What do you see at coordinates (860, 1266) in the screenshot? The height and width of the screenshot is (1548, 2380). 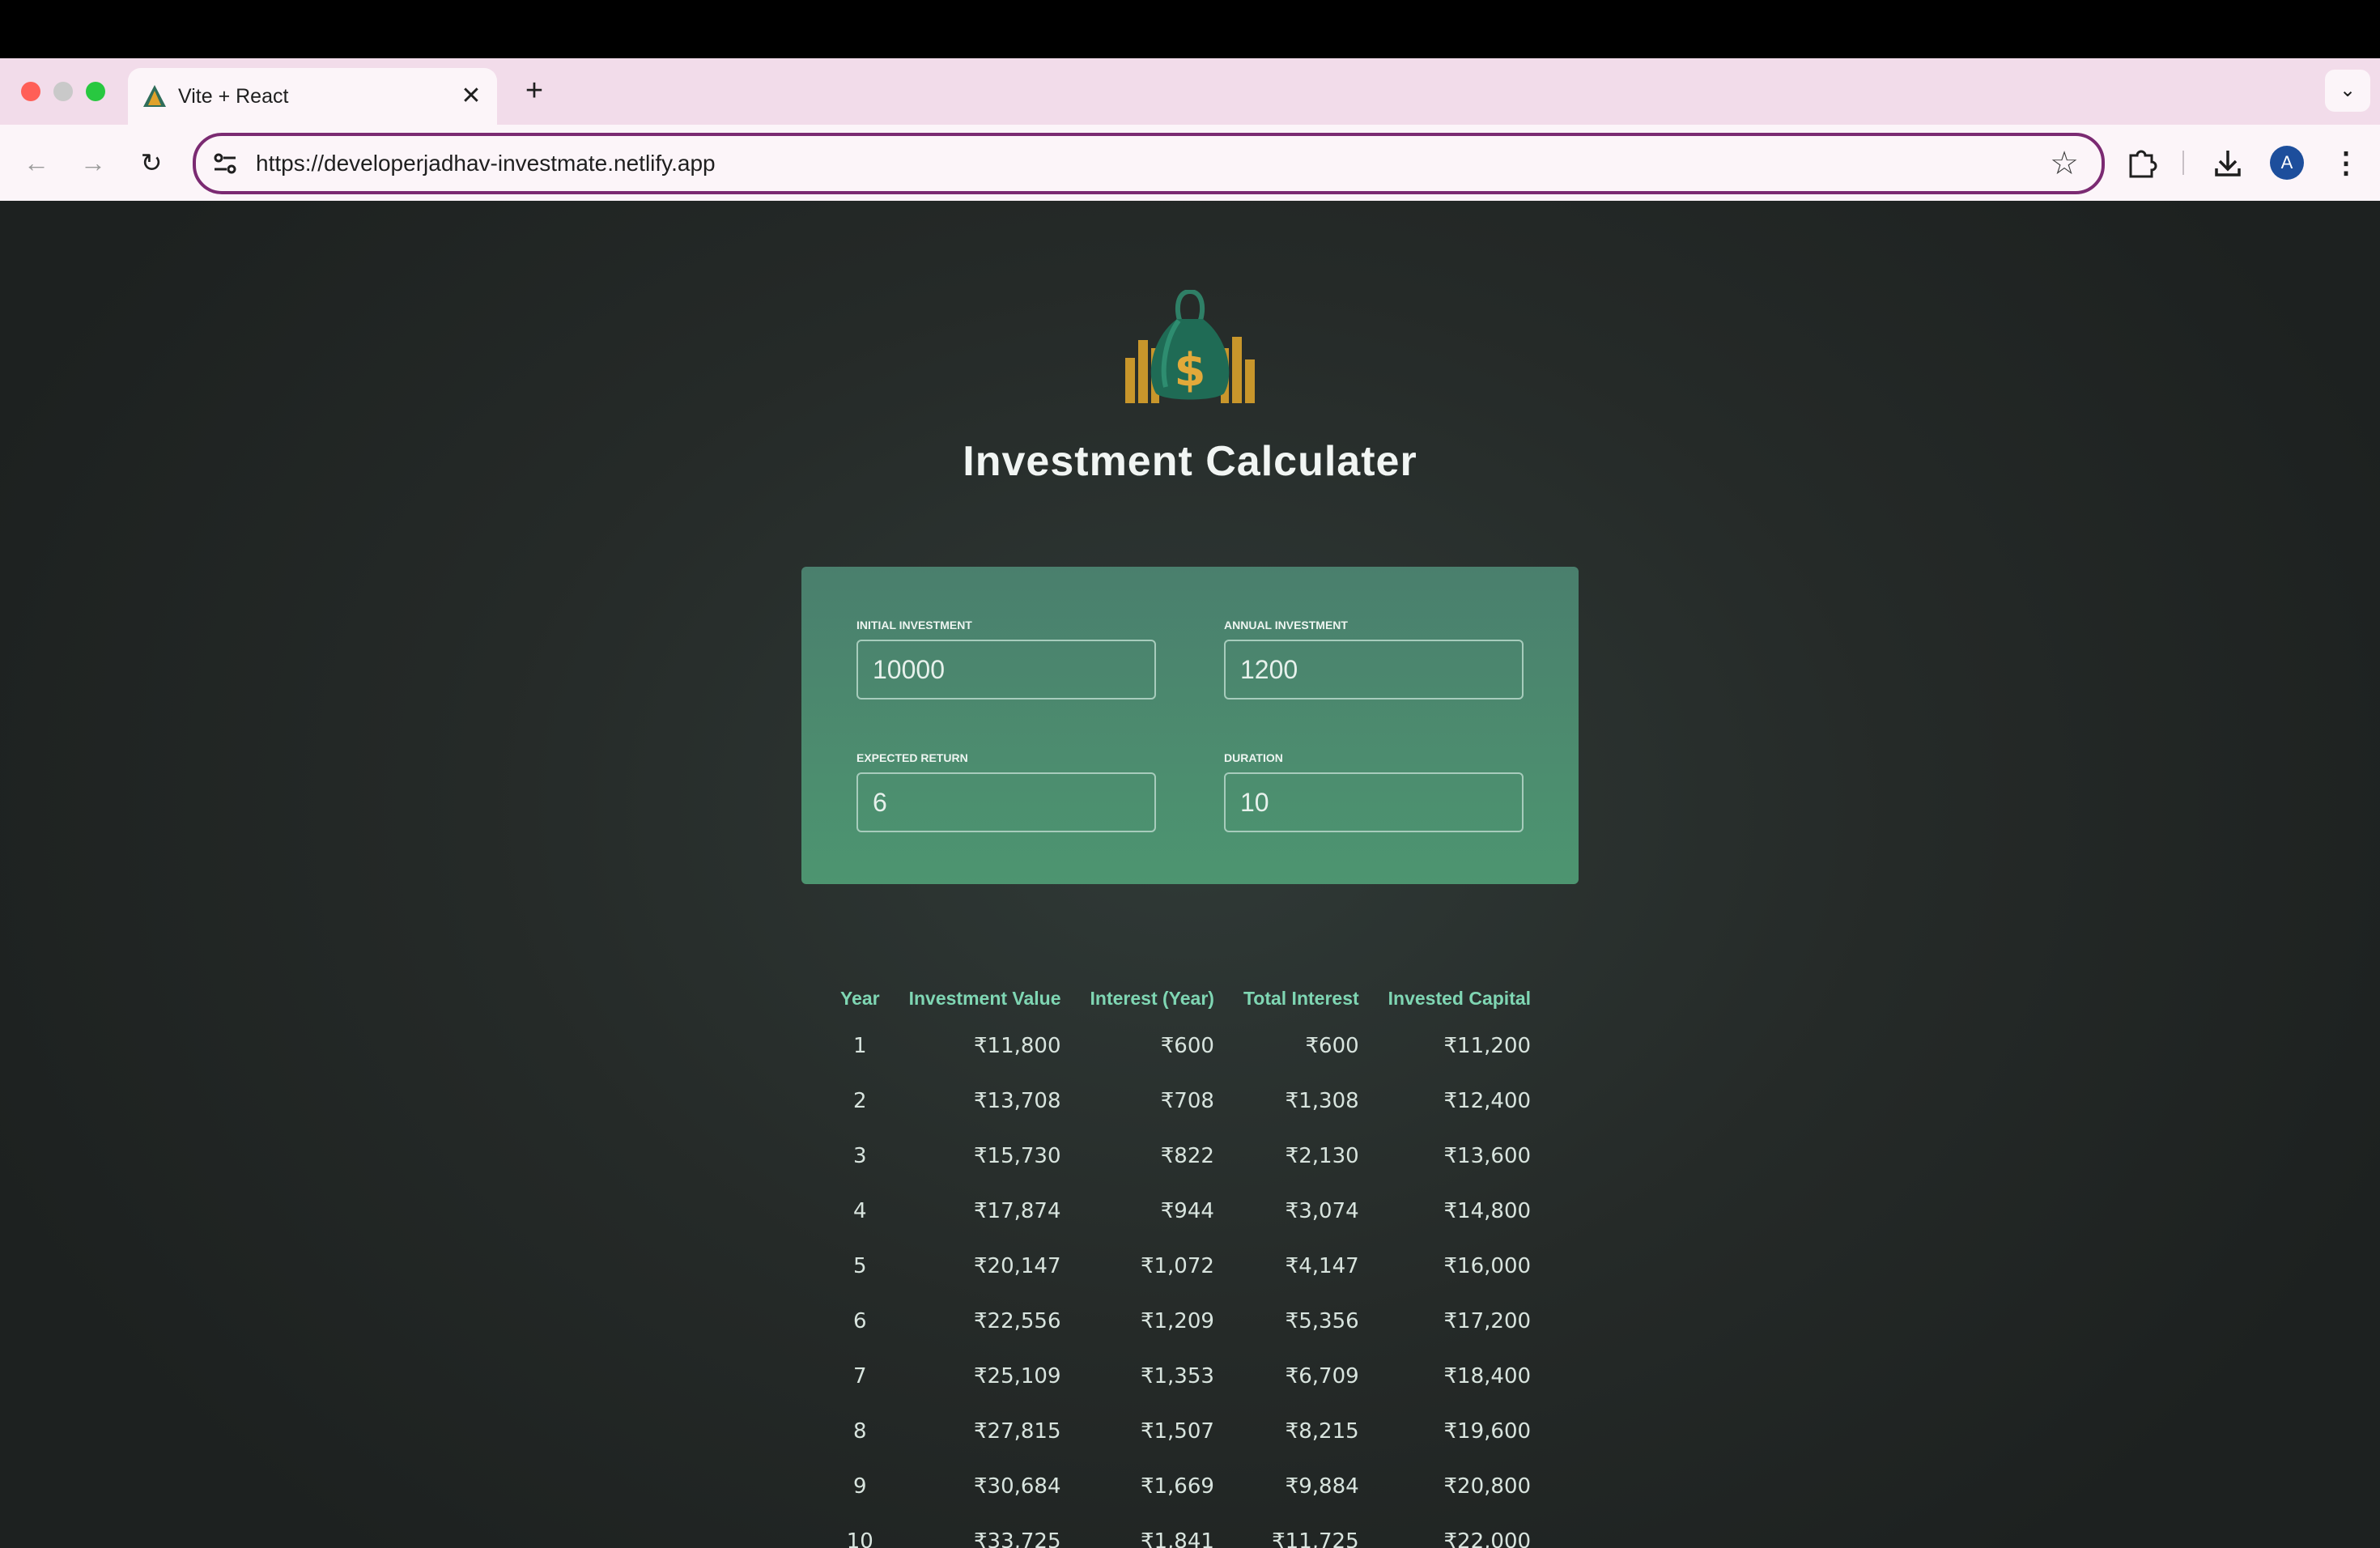 I see `year-cell: 5` at bounding box center [860, 1266].